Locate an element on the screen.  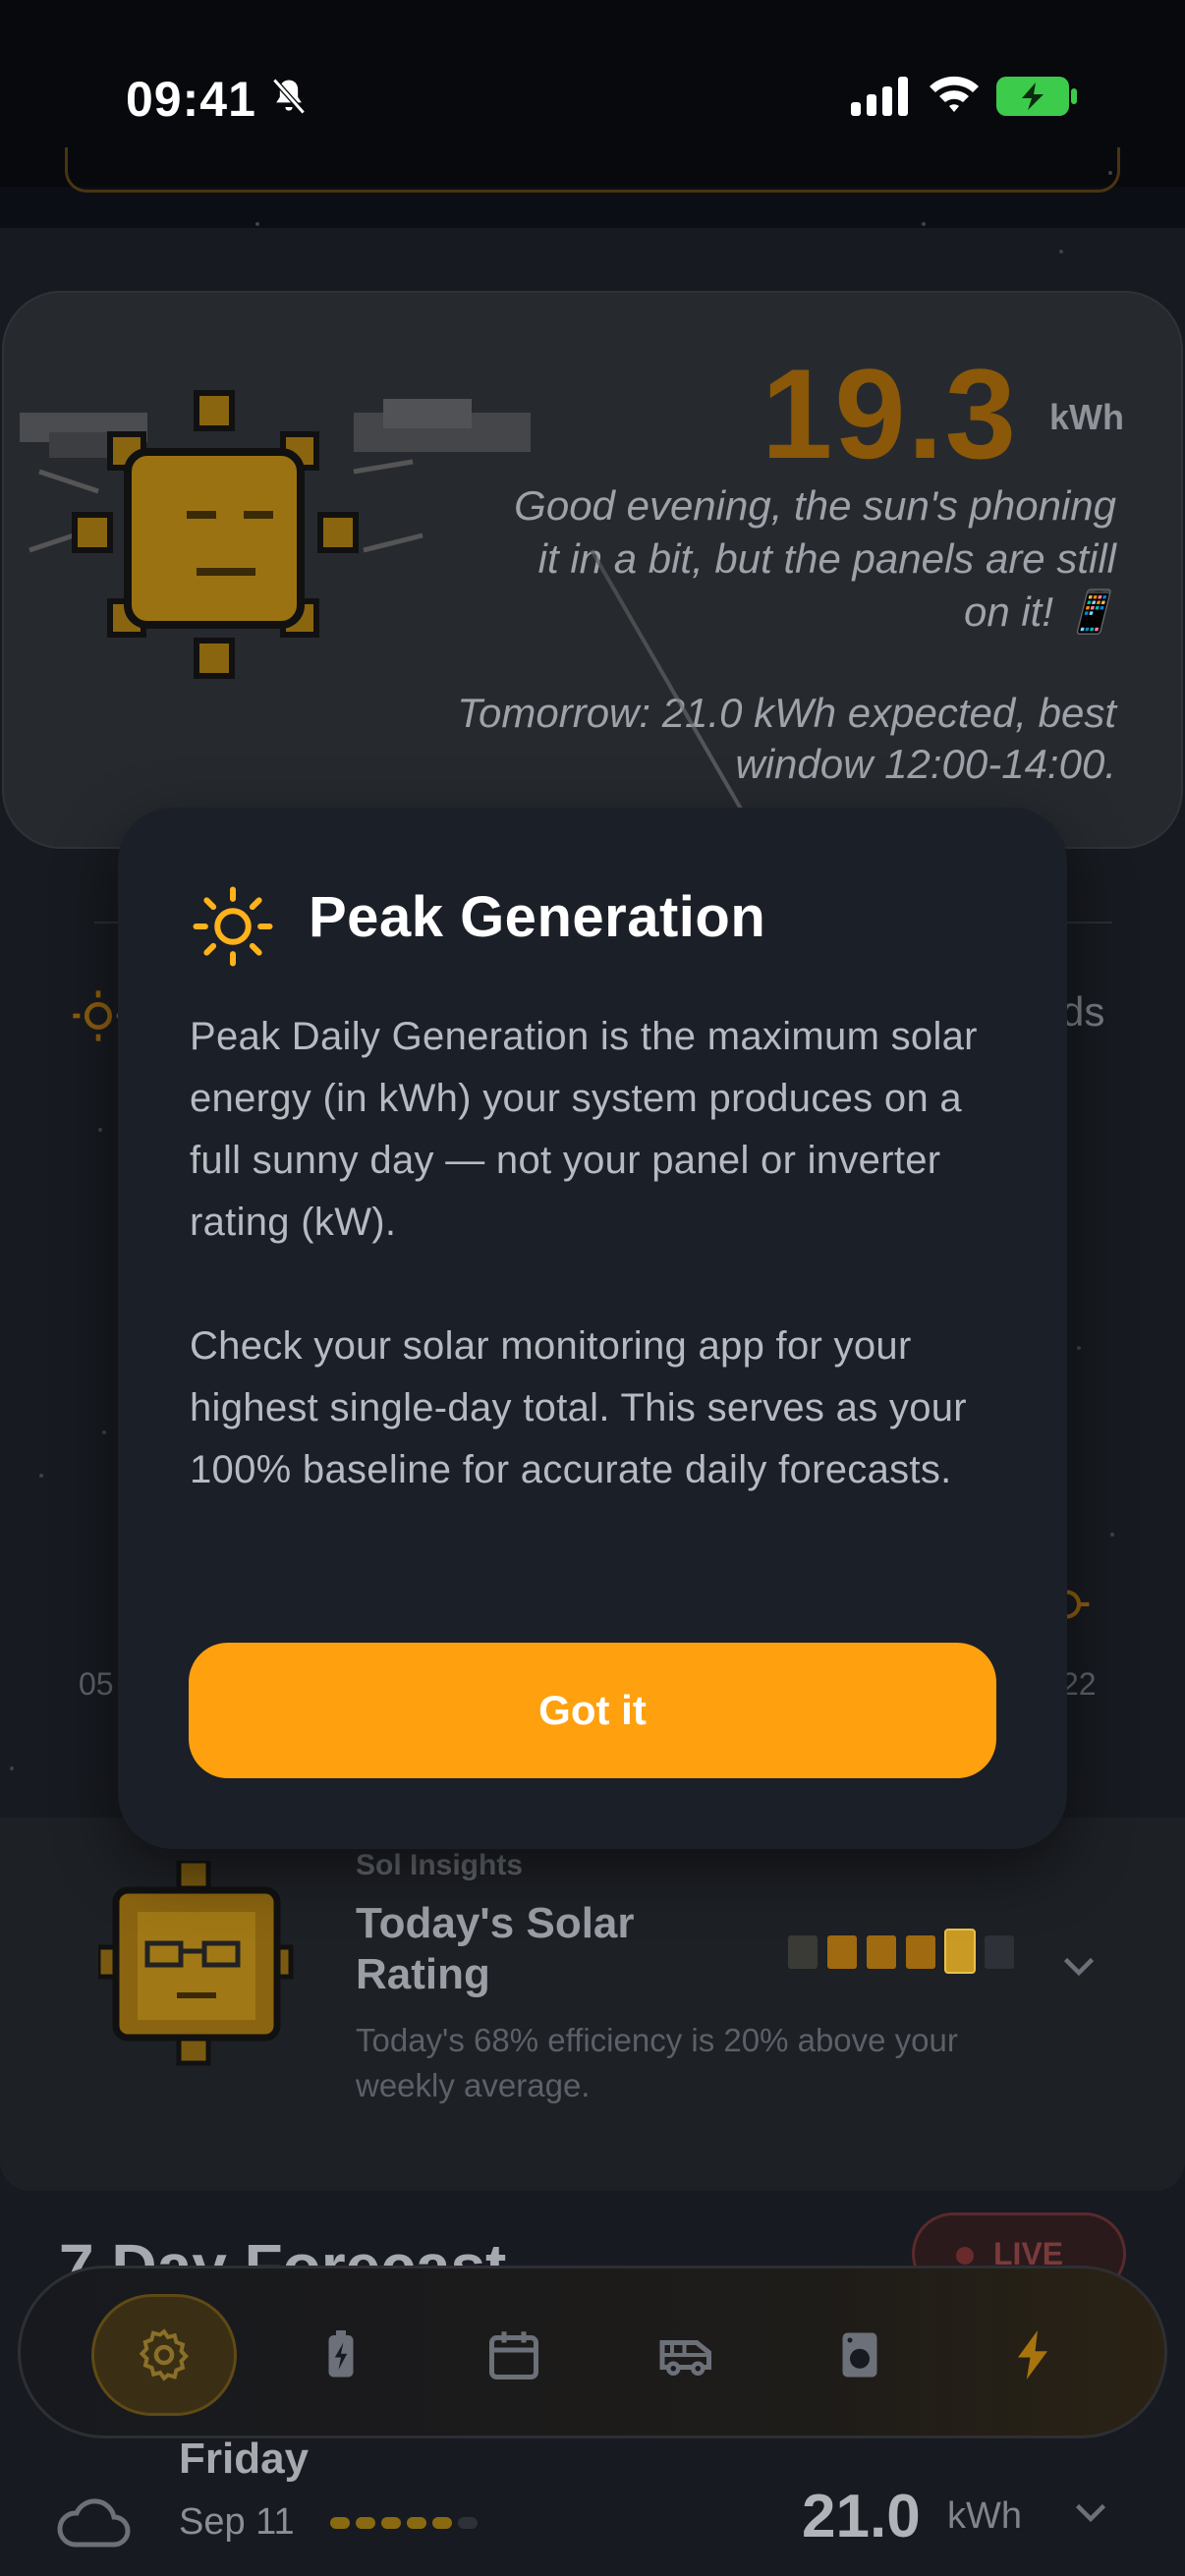
tab-energy is located at coordinates (1033, 2355).